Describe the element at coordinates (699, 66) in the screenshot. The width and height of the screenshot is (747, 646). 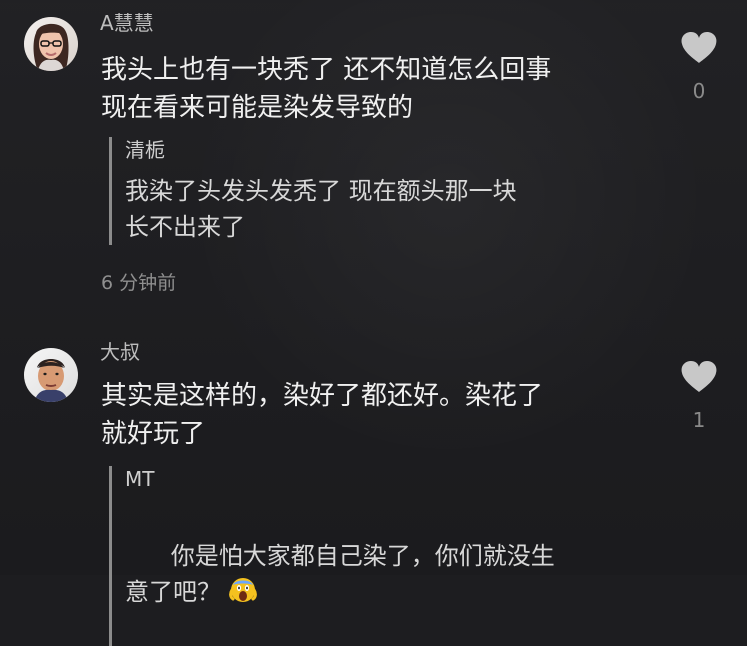
I see `like-button: 0` at that location.